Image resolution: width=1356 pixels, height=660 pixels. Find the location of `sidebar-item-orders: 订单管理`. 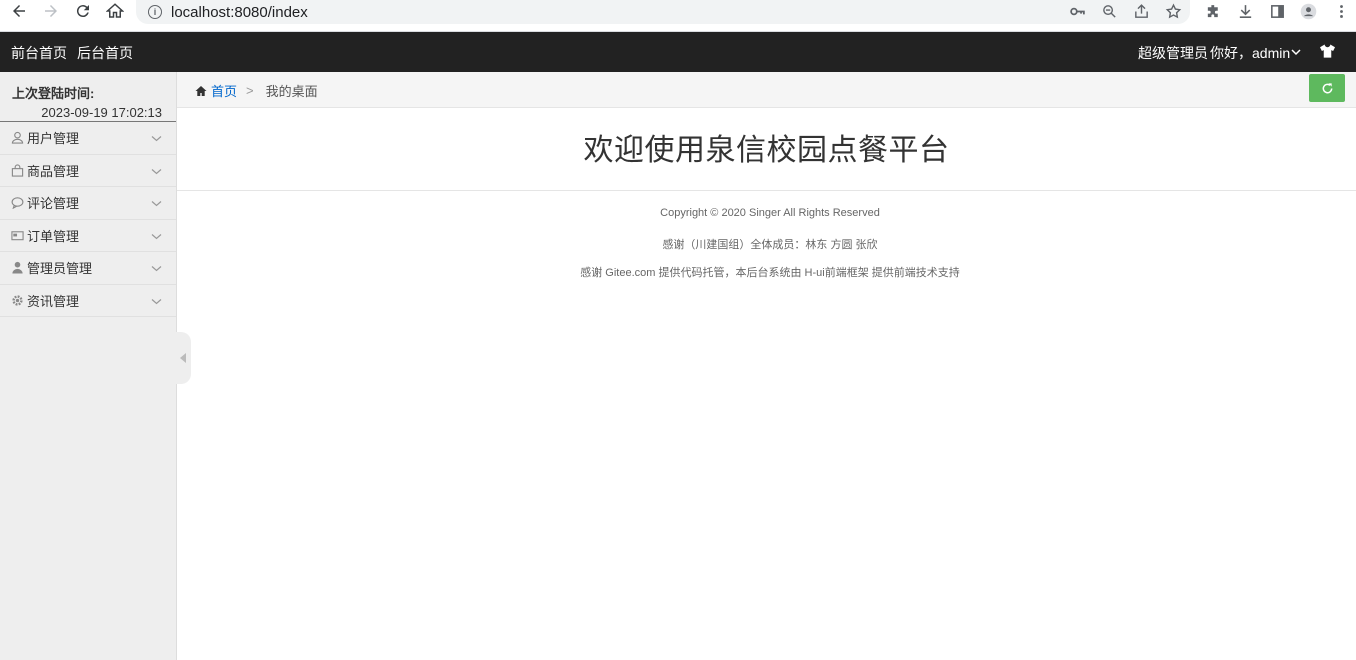

sidebar-item-orders: 订单管理 is located at coordinates (88, 236).